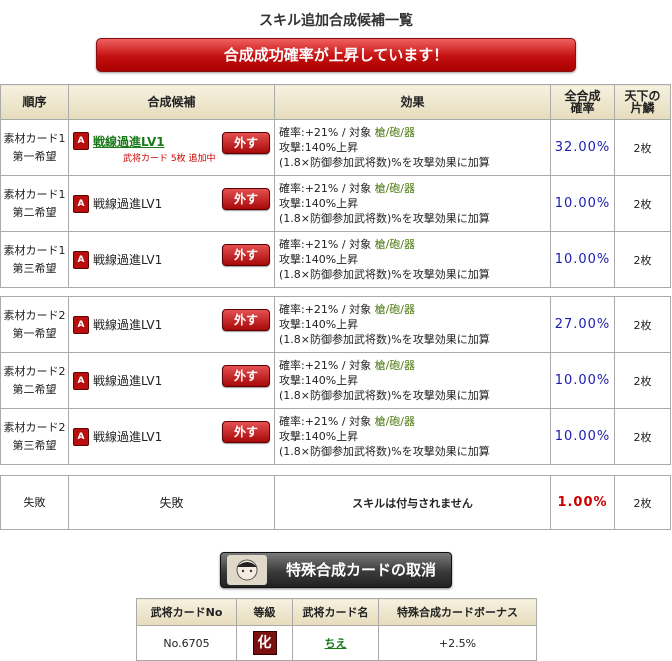 The height and width of the screenshot is (661, 672). Describe the element at coordinates (412, 502) in the screenshot. I see `fail-effect: スキルは付与されません` at that location.